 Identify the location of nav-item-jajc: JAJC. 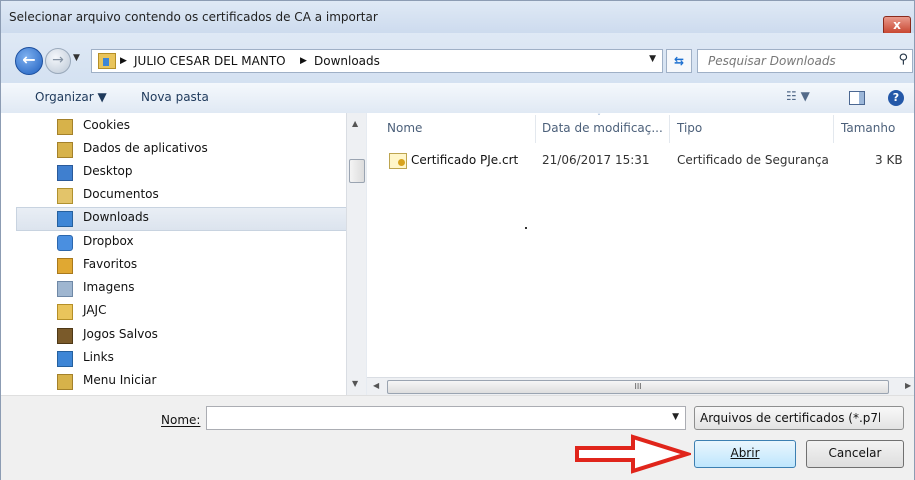
(181, 311).